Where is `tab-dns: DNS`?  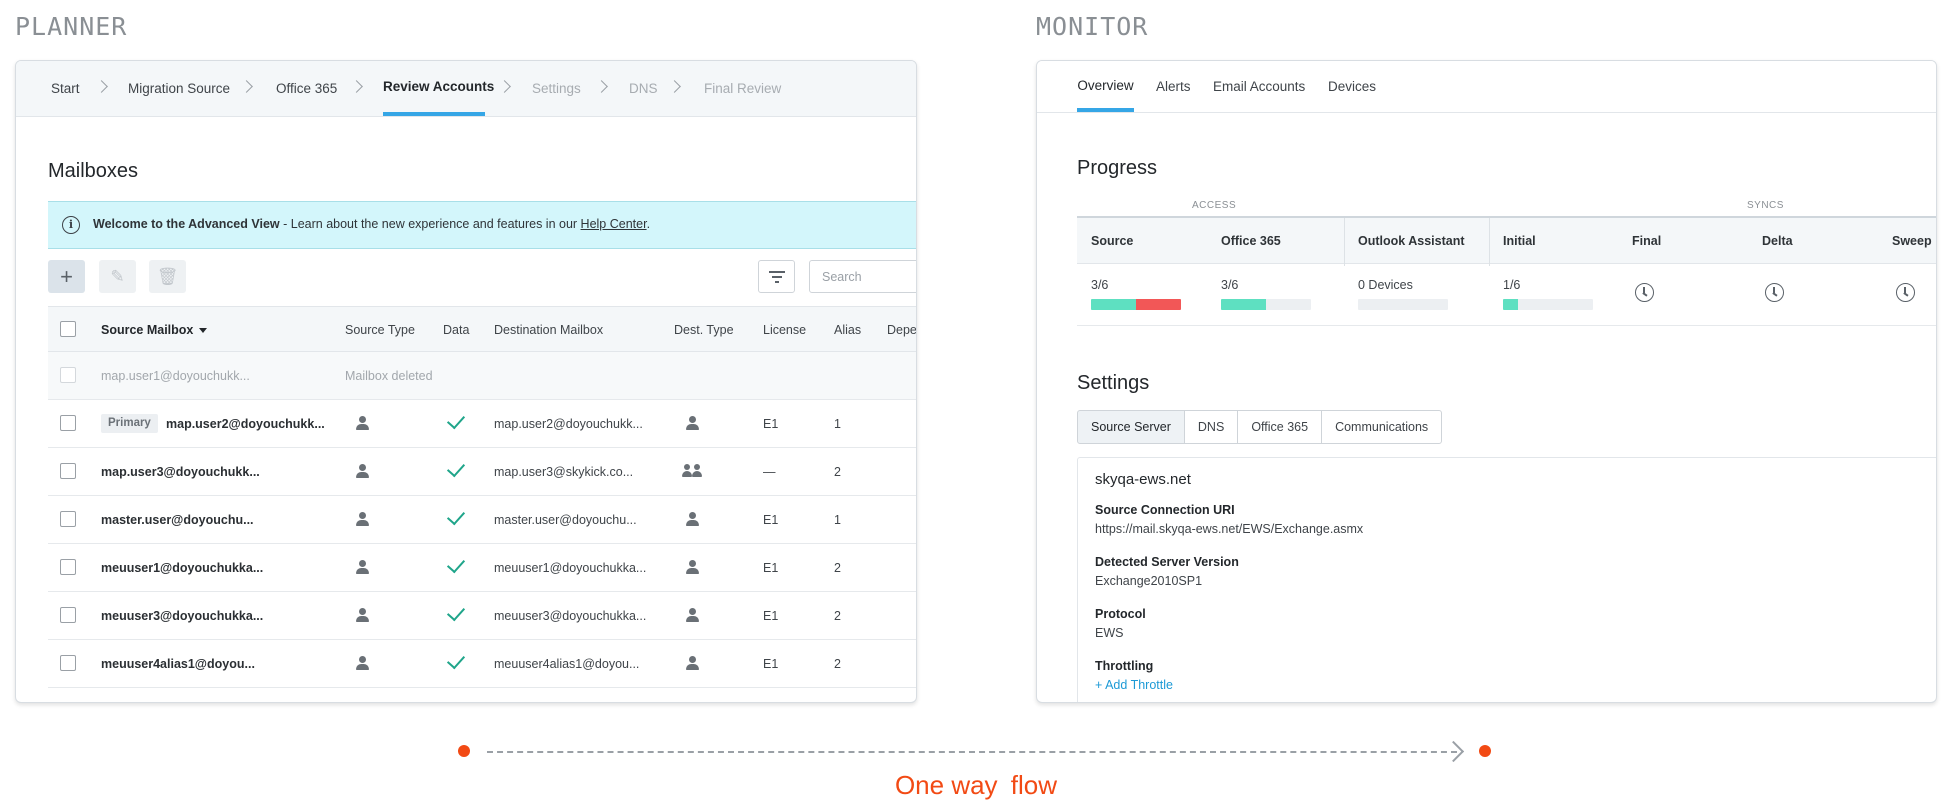
tab-dns: DNS is located at coordinates (1211, 427).